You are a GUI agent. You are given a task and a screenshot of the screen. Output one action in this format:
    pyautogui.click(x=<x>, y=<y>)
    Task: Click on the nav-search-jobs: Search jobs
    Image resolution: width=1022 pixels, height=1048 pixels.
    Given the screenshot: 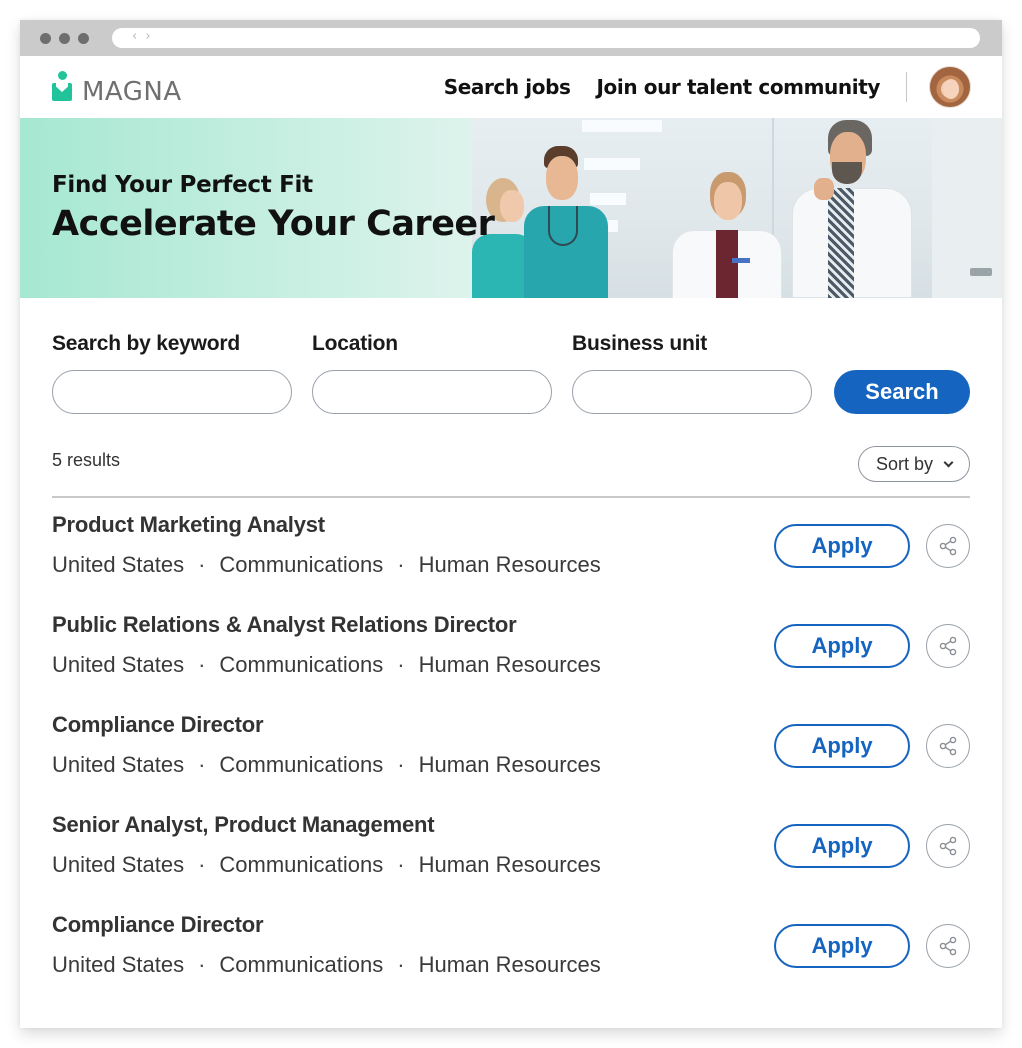 What is the action you would take?
    pyautogui.click(x=507, y=87)
    